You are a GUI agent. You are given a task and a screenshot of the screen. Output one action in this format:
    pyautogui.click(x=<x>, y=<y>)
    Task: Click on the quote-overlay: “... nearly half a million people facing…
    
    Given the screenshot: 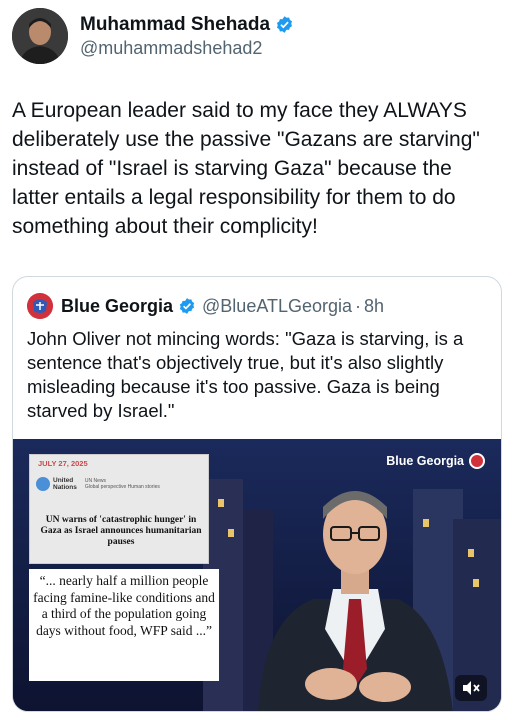 What is the action you would take?
    pyautogui.click(x=124, y=625)
    